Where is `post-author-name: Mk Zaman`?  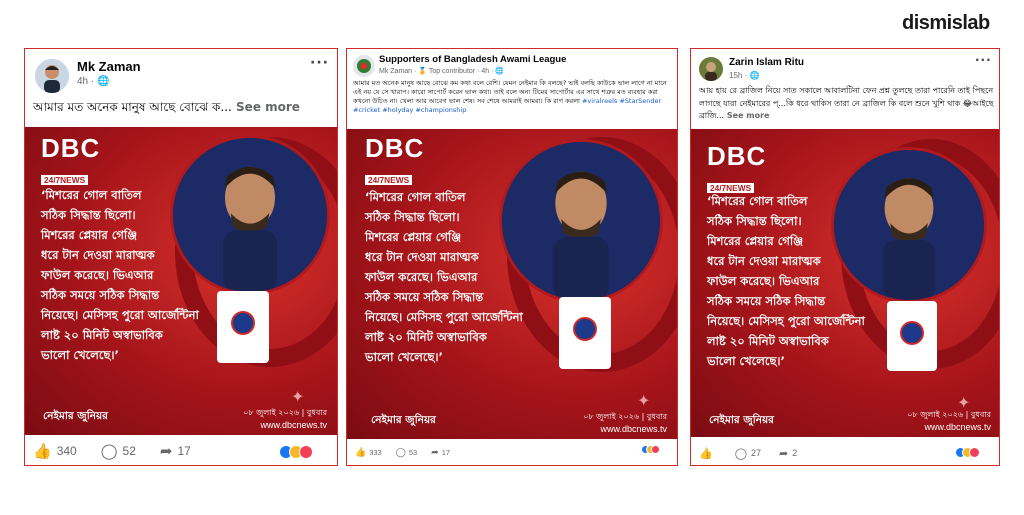 post-author-name: Mk Zaman is located at coordinates (109, 66).